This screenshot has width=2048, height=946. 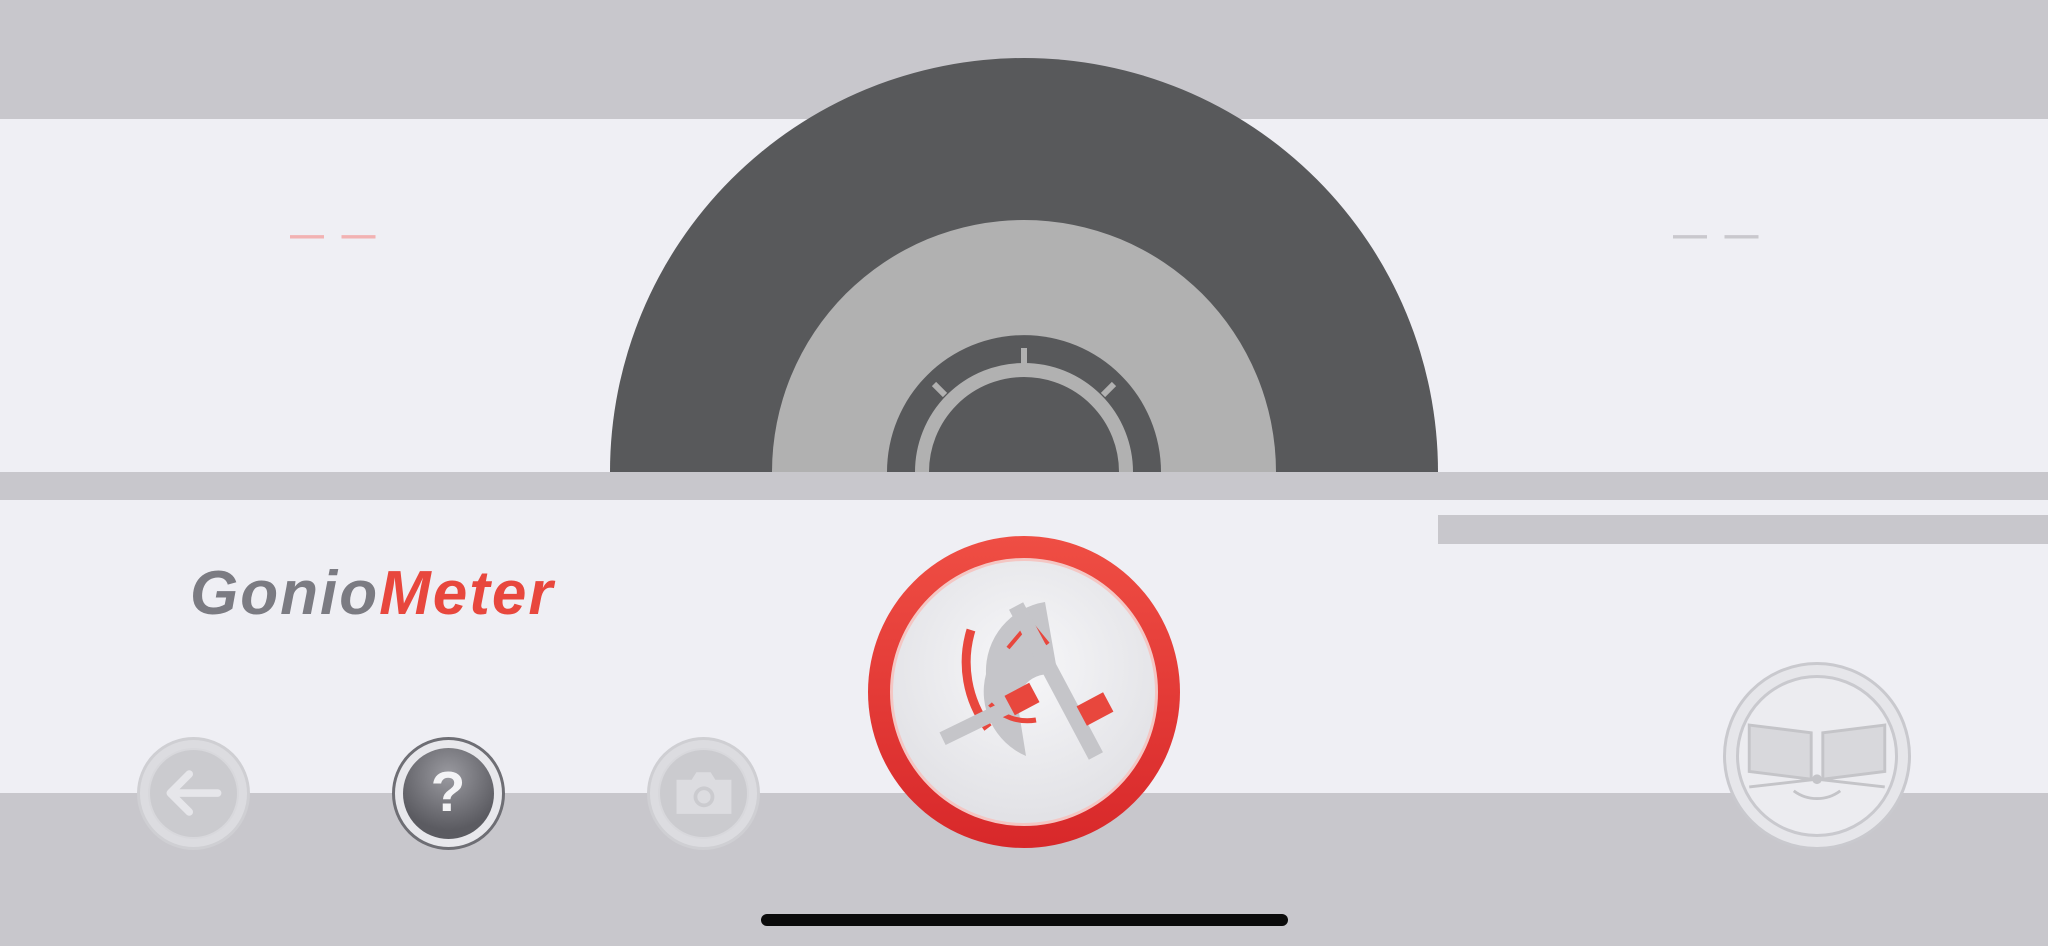 What do you see at coordinates (1718, 235) in the screenshot?
I see `right-angle-reading: — —` at bounding box center [1718, 235].